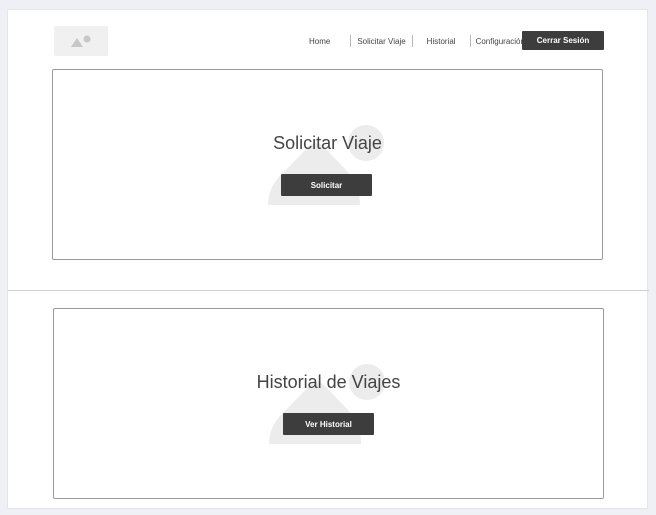 Image resolution: width=656 pixels, height=515 pixels. What do you see at coordinates (319, 41) in the screenshot?
I see `nav-home: Home` at bounding box center [319, 41].